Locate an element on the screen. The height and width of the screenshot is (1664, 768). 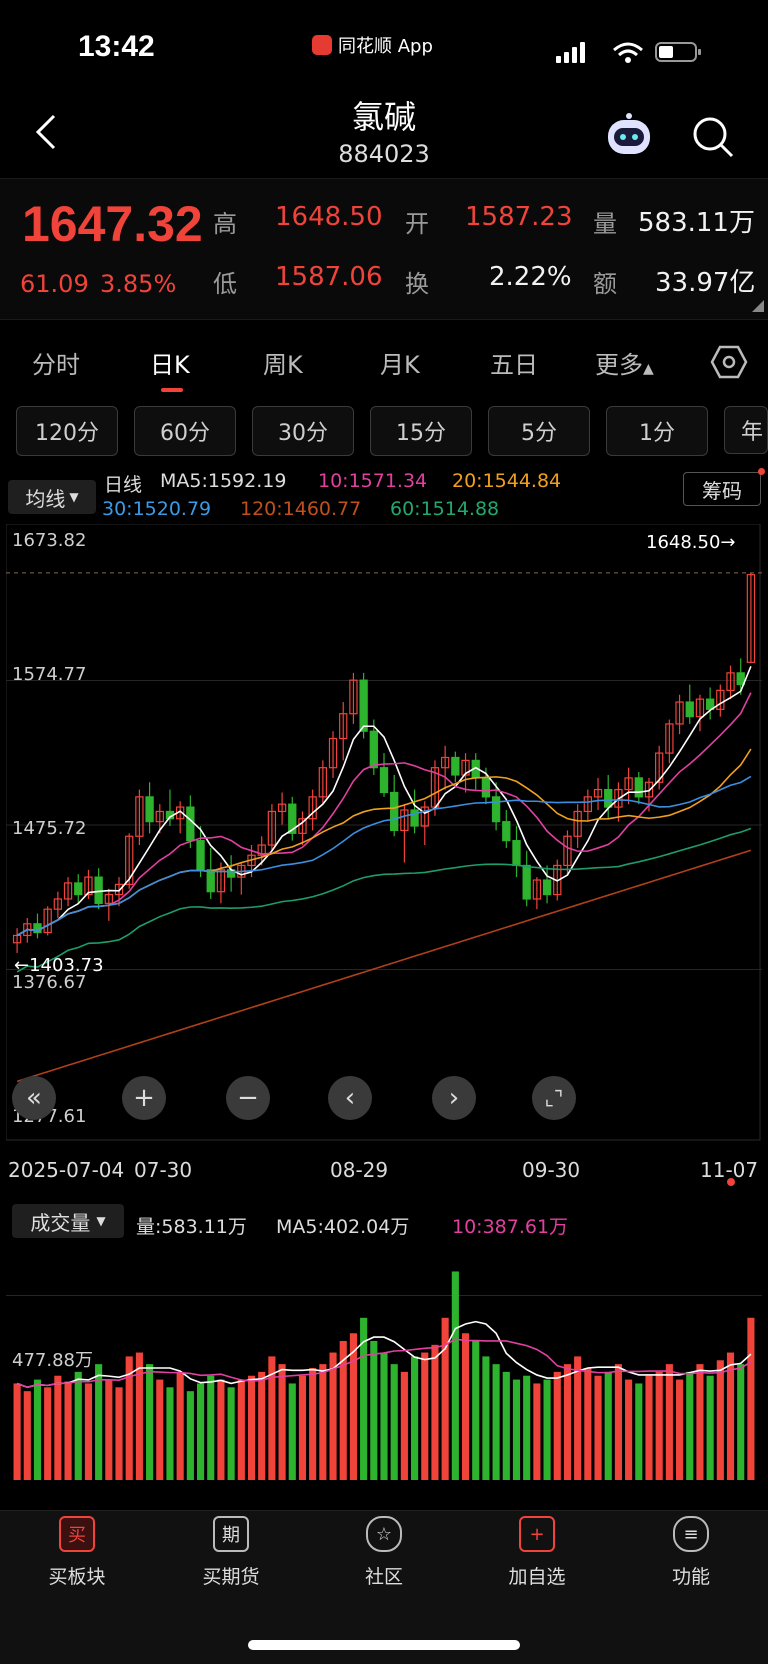
price-change-pct: 3.85% is located at coordinates (138, 284).